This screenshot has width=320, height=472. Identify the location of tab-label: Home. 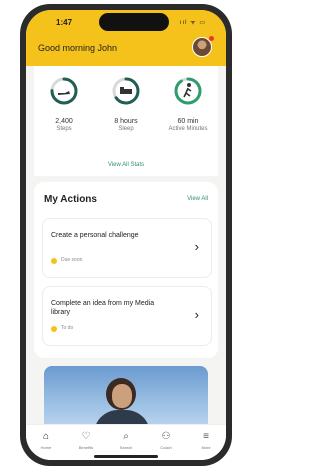
(46, 447).